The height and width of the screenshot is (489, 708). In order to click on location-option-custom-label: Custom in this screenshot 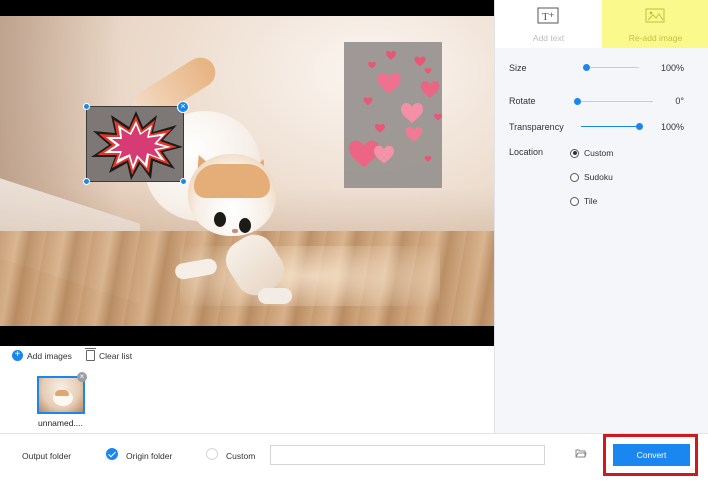, I will do `click(599, 153)`.